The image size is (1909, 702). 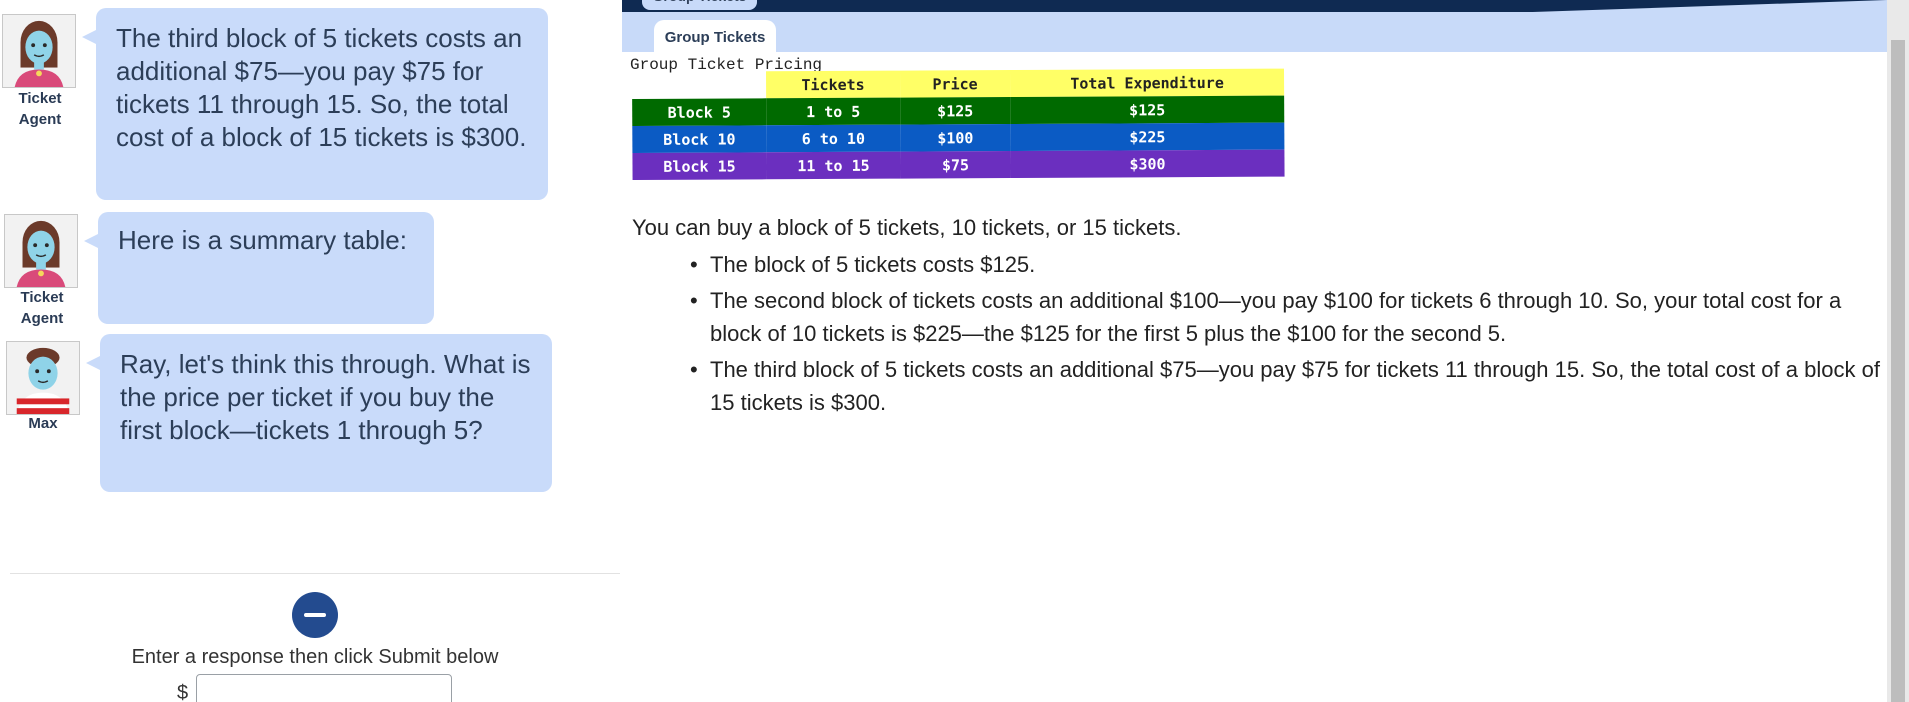 I want to click on list-item: • The block of 5 tickets costs $125., so click(x=863, y=264).